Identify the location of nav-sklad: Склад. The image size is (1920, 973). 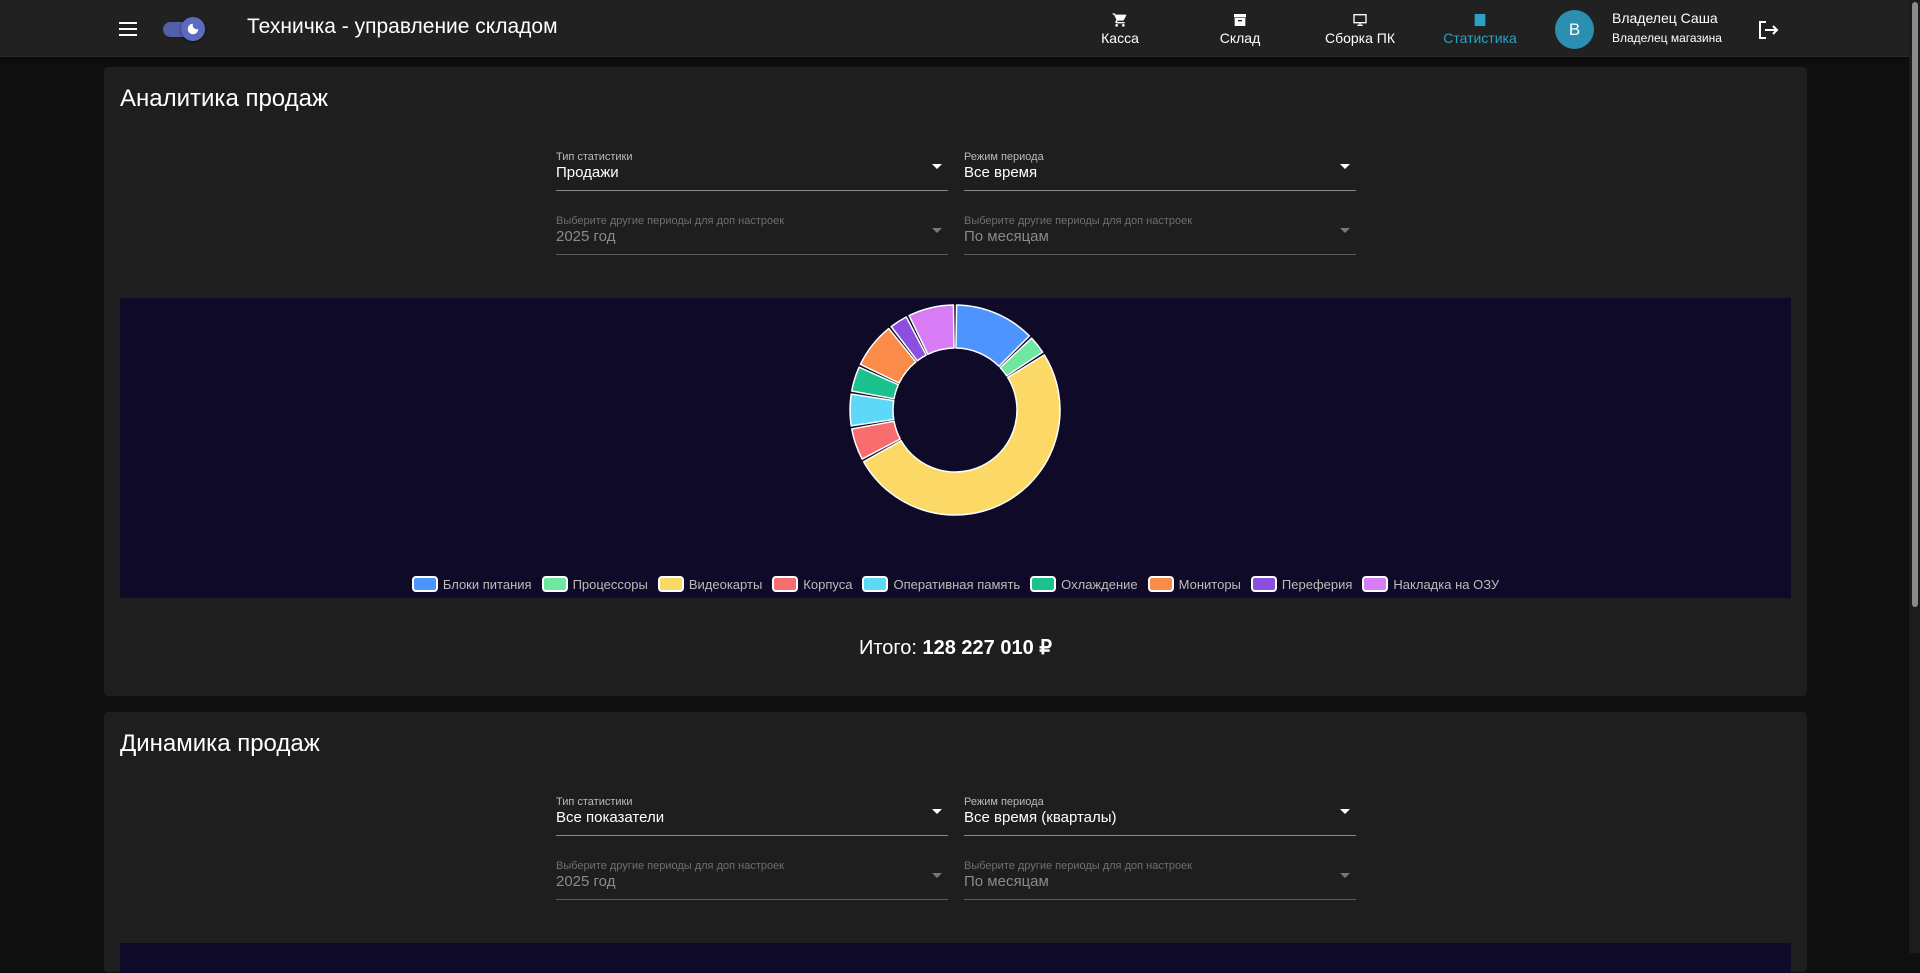
(1240, 29).